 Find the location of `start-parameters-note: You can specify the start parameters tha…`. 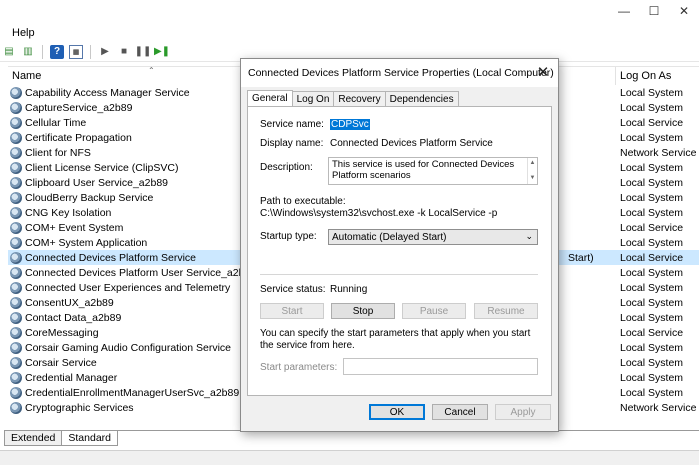

start-parameters-note: You can specify the start parameters tha… is located at coordinates (395, 339).